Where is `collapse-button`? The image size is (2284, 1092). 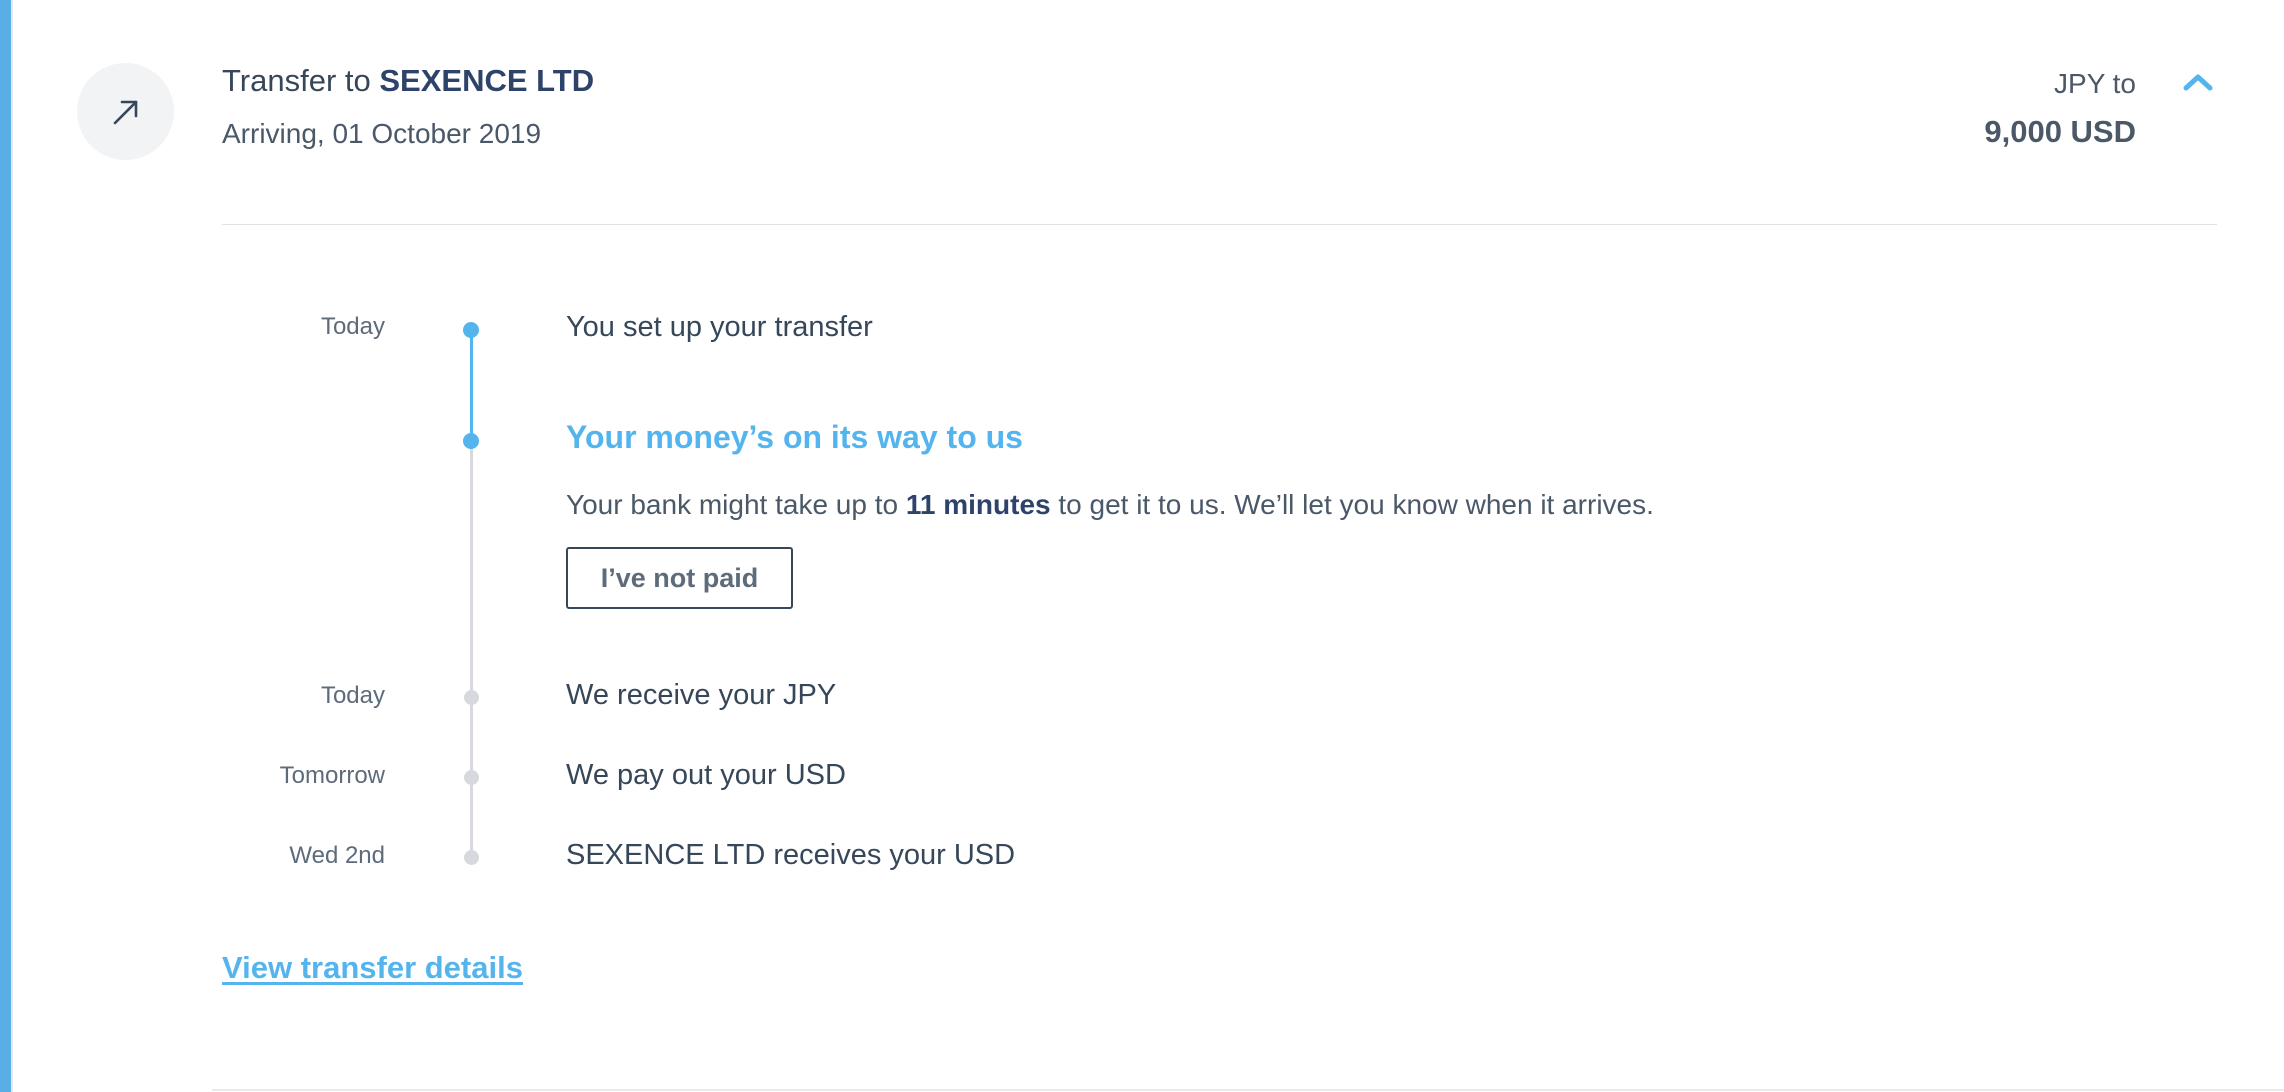
collapse-button is located at coordinates (2198, 82).